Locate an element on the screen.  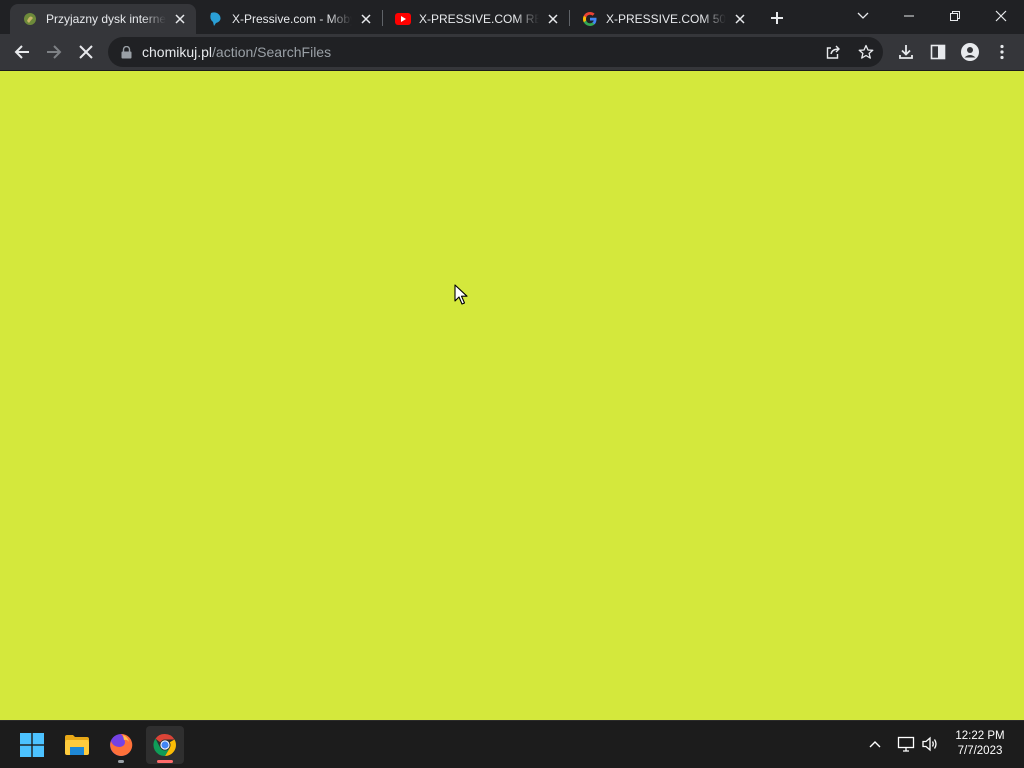
show-hidden-icons-button is located at coordinates (875, 744).